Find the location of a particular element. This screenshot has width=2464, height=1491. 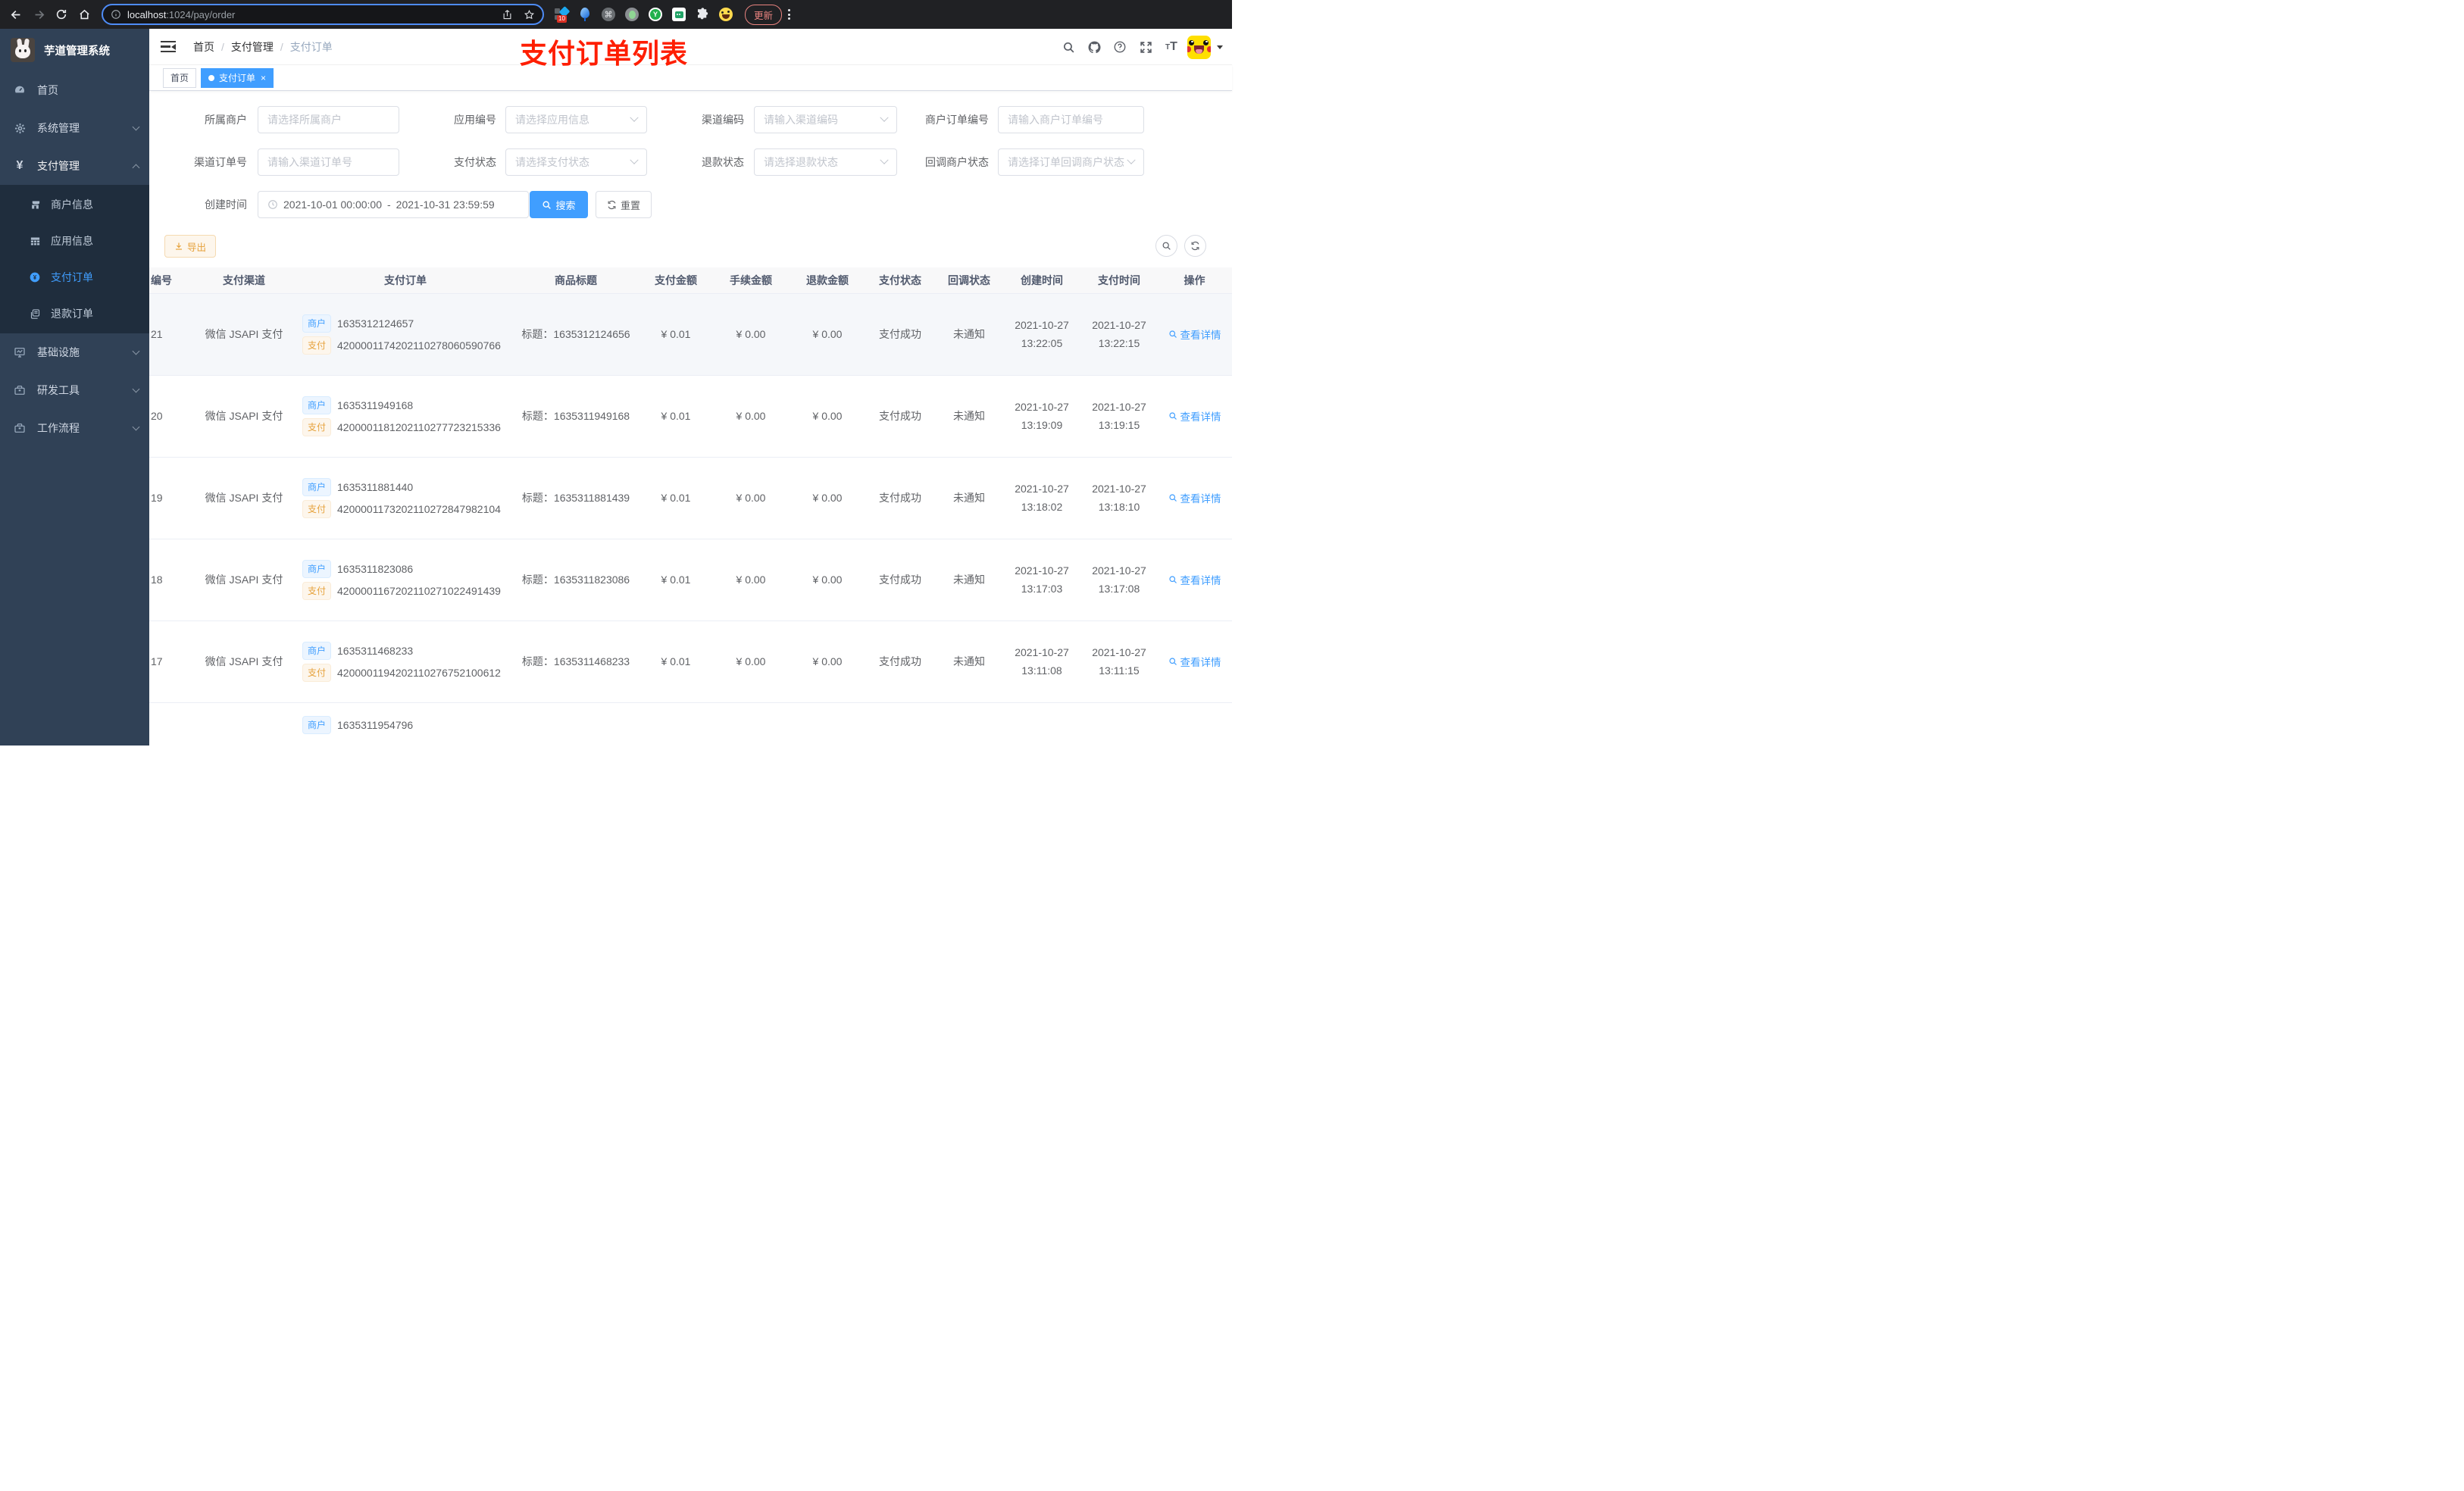

sidebar-item-devtool: 研发工具 is located at coordinates (74, 390).